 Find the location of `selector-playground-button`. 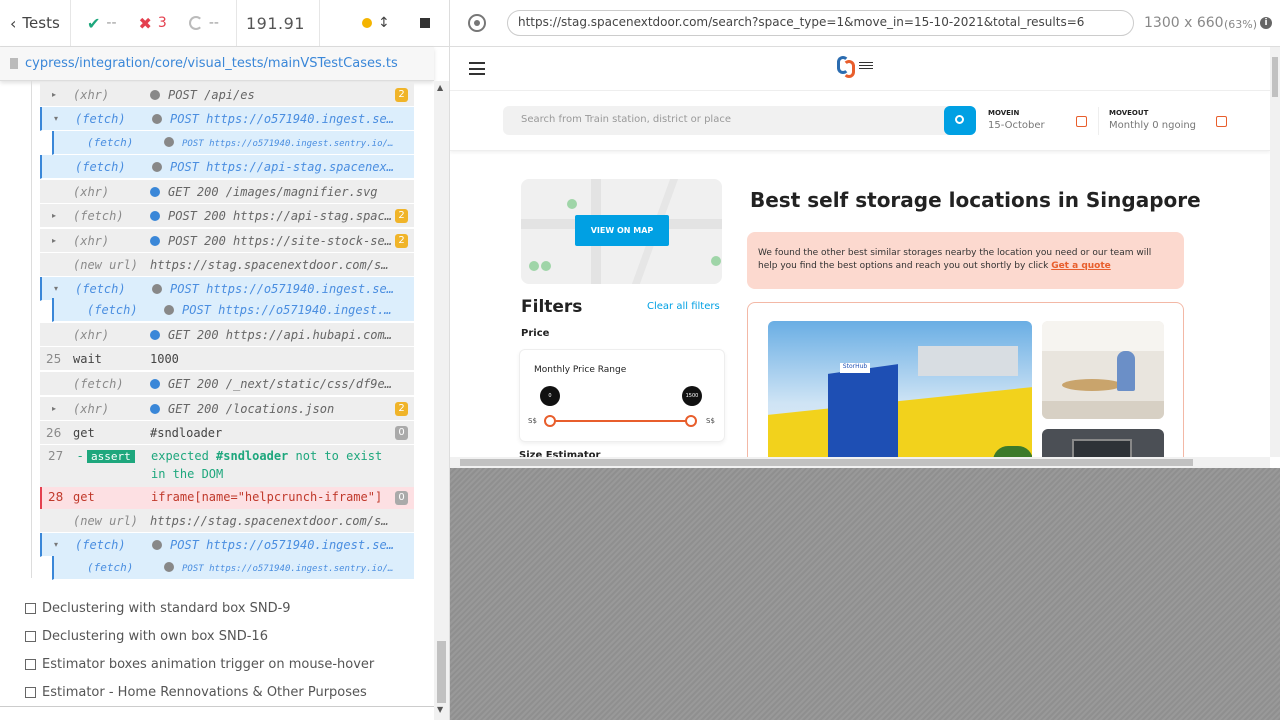

selector-playground-button is located at coordinates (477, 23).